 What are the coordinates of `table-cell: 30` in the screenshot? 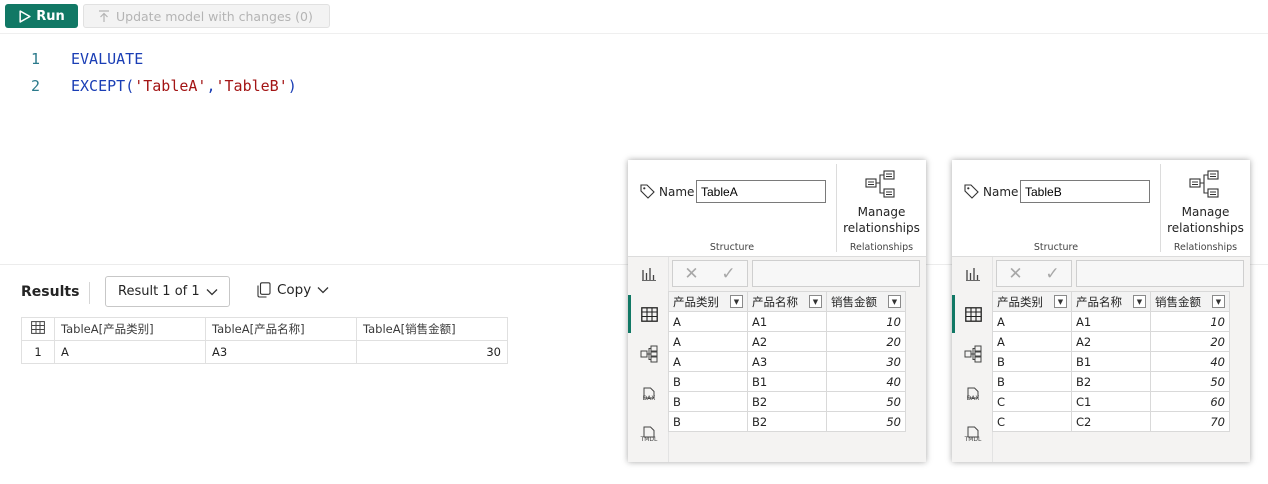 It's located at (866, 361).